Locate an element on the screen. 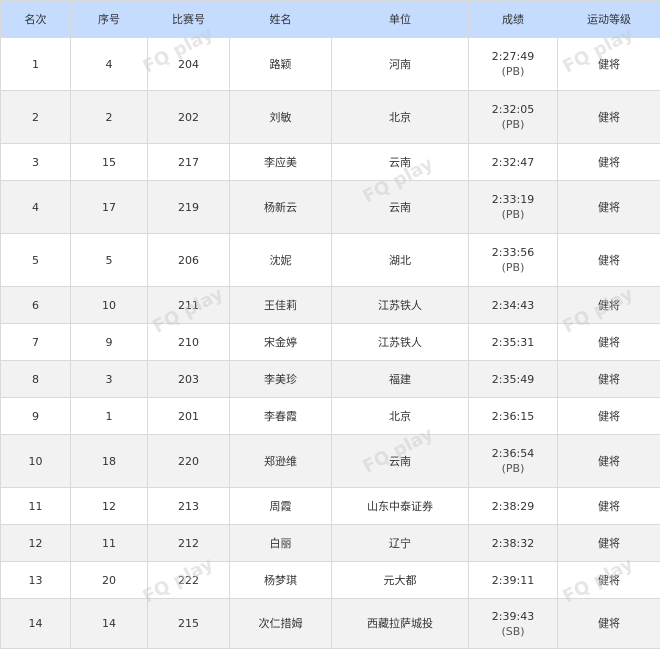 This screenshot has height=649, width=660. result-time: 2:32:47 is located at coordinates (513, 162).